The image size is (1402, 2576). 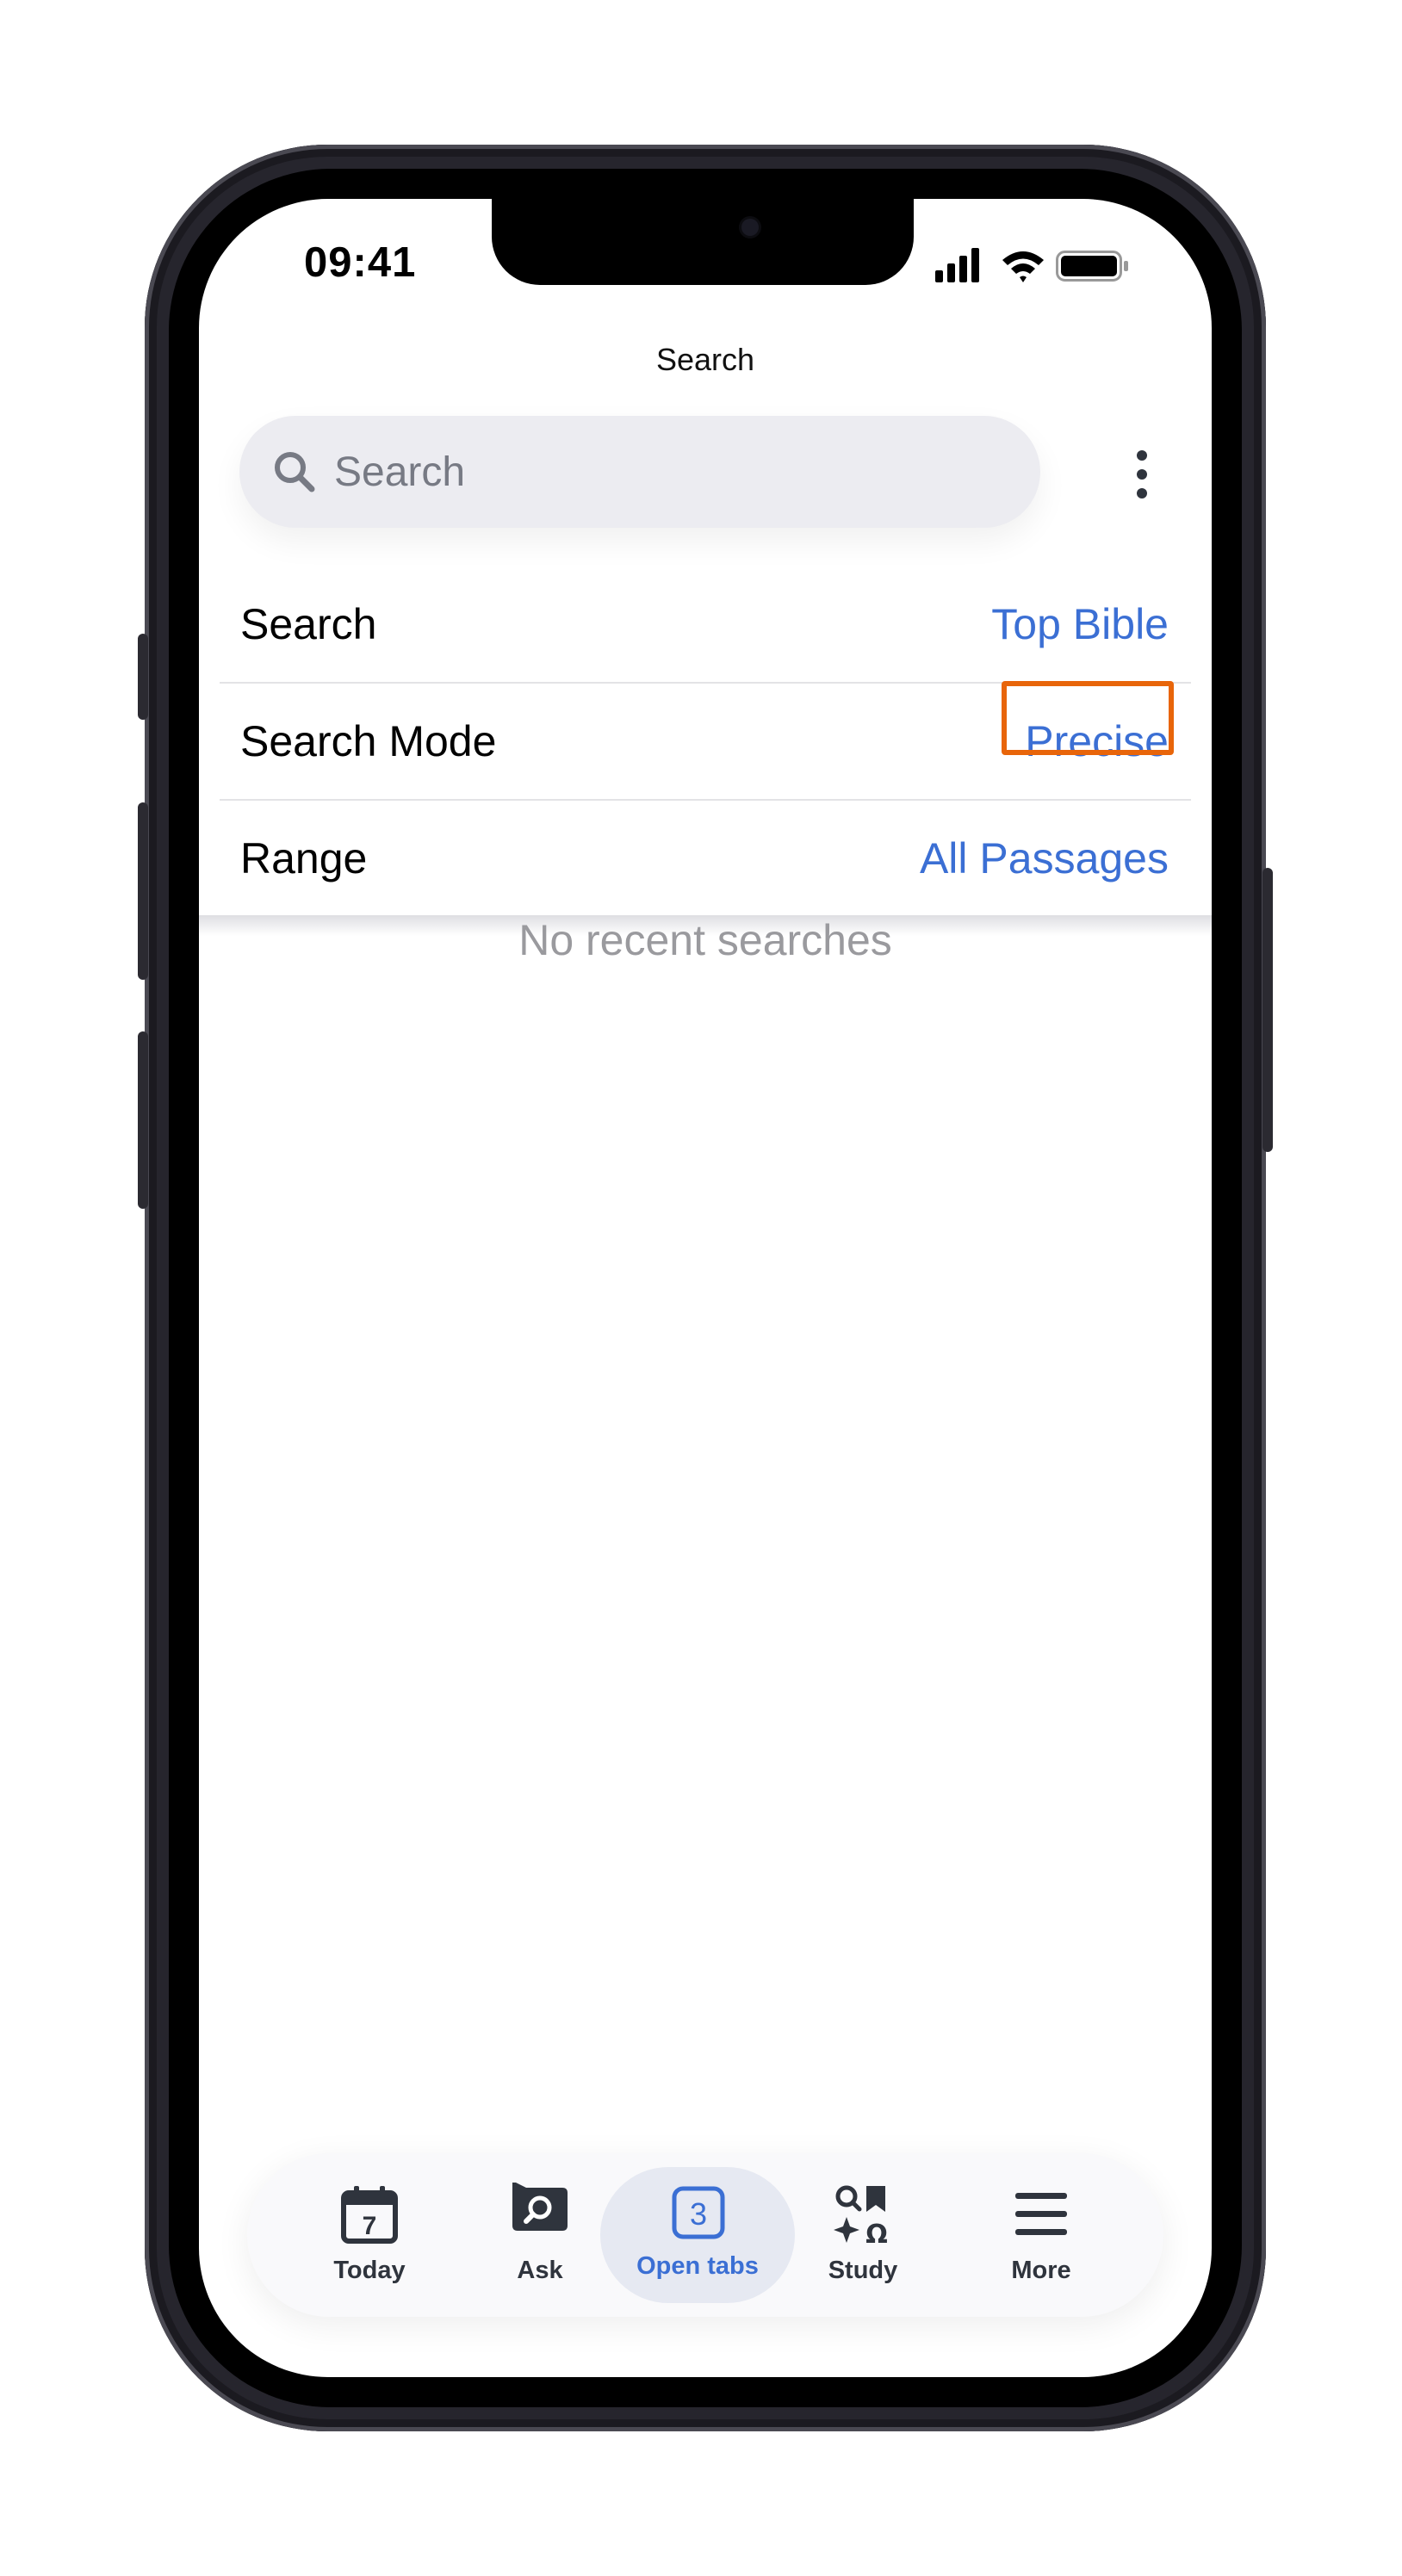 I want to click on svg-text: Ω, so click(x=877, y=2233).